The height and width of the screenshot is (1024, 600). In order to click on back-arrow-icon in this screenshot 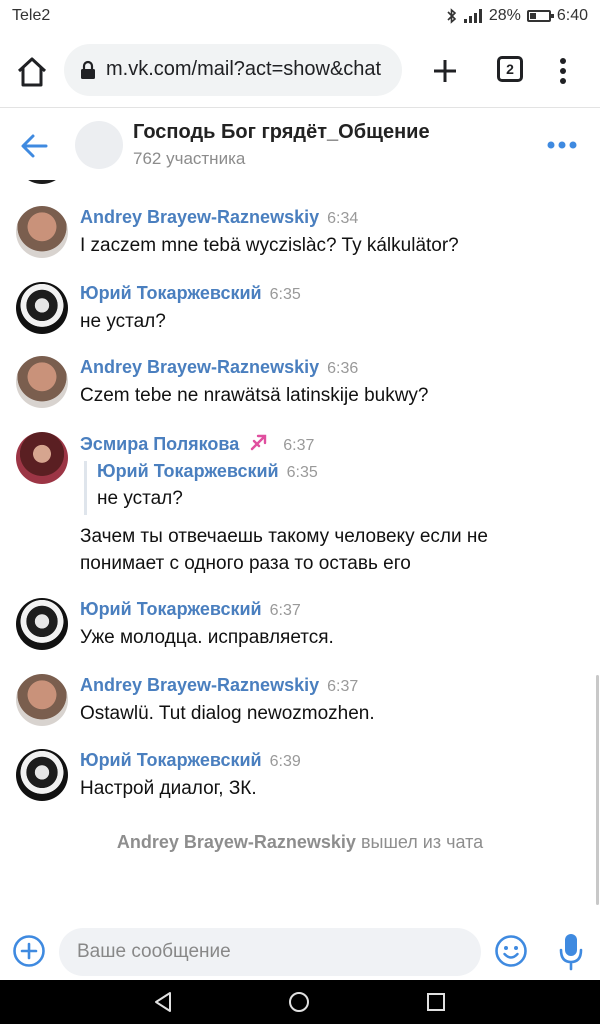, I will do `click(34, 146)`.